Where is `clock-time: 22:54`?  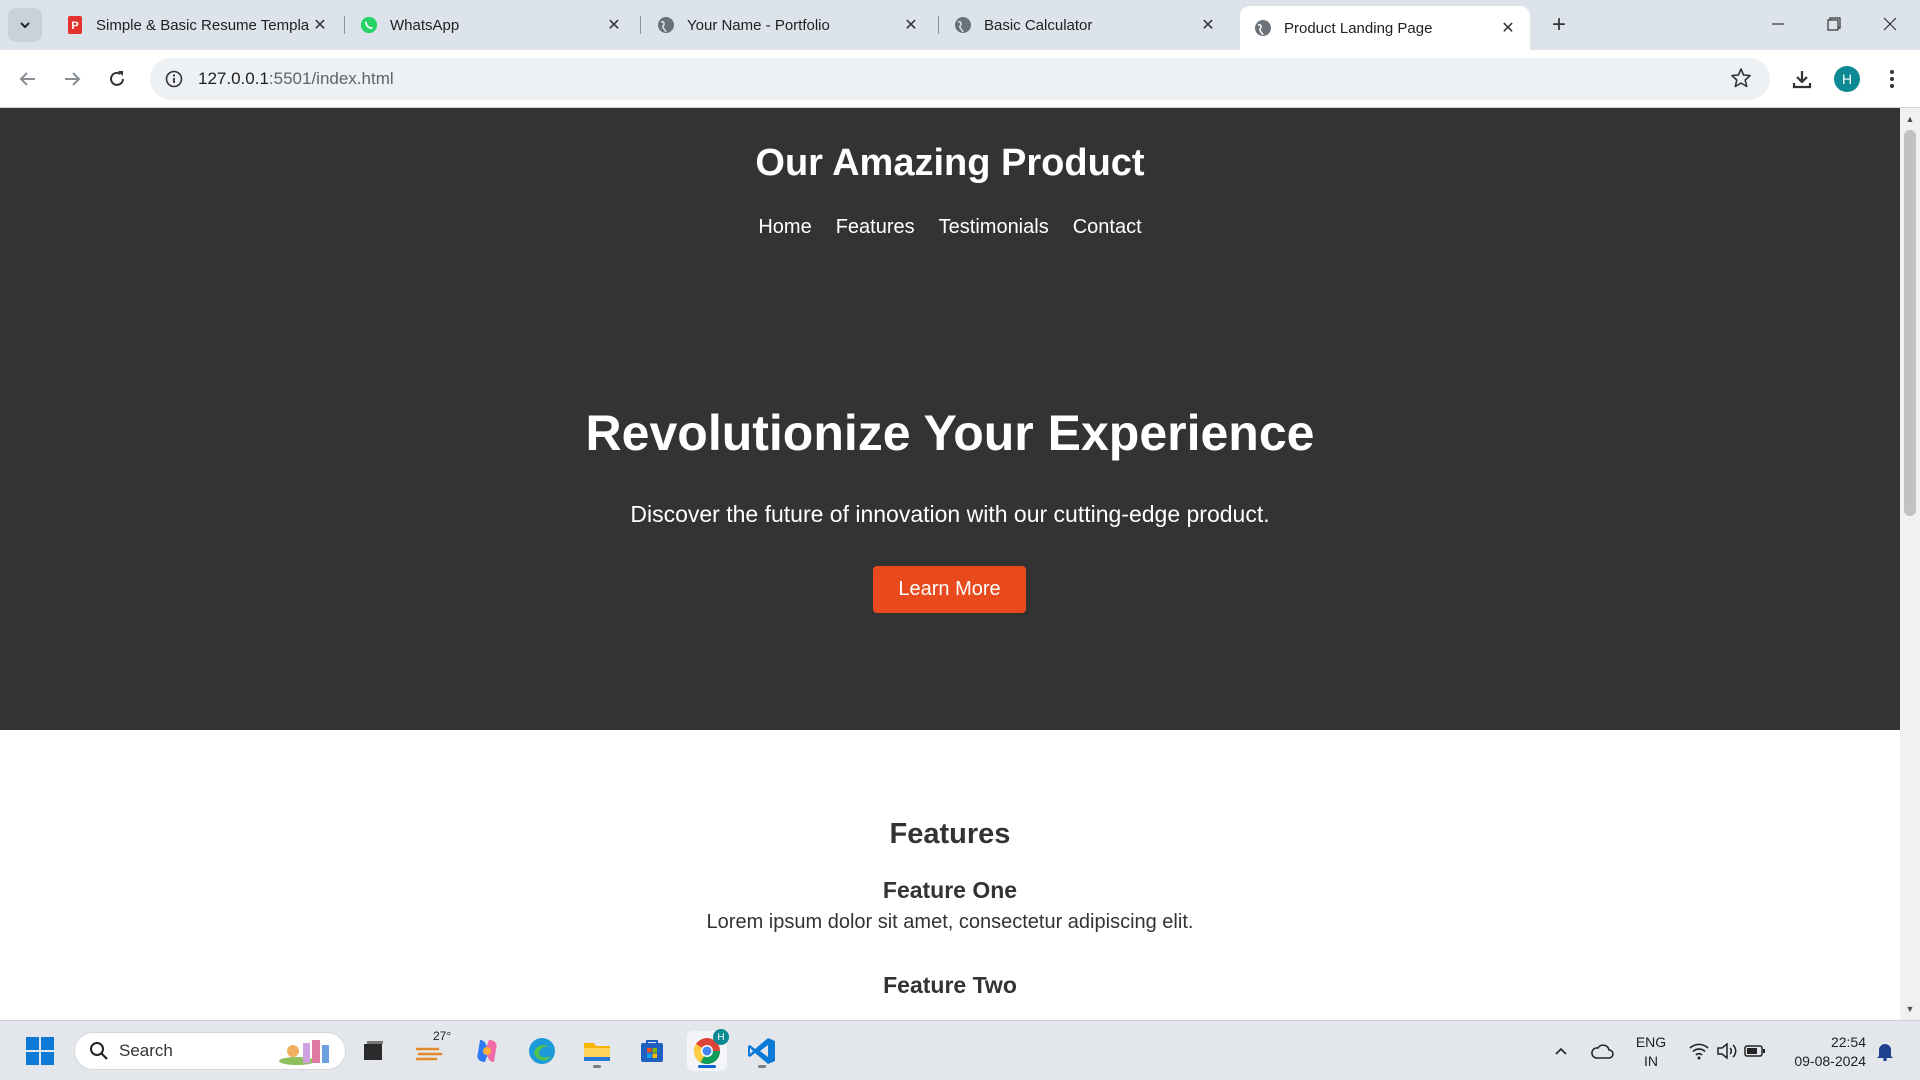 clock-time: 22:54 is located at coordinates (1848, 1042).